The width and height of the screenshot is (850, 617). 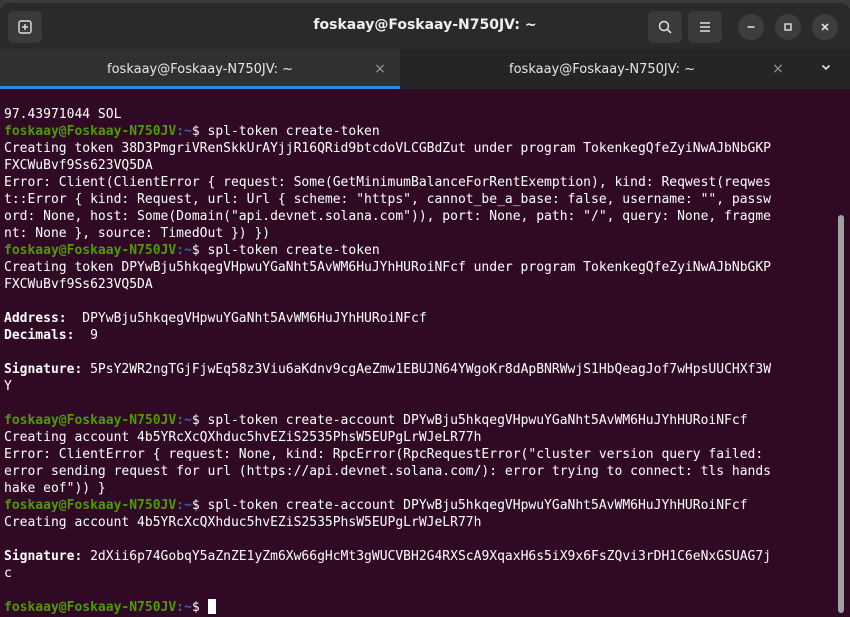 I want to click on chevron-down-icon, so click(x=826, y=67).